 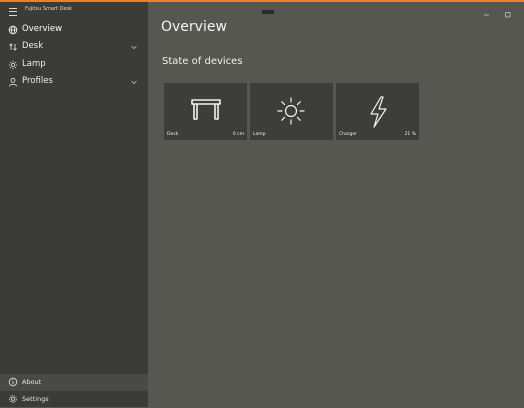 I want to click on device-tile-charger: Charger 21 %, so click(x=377, y=111).